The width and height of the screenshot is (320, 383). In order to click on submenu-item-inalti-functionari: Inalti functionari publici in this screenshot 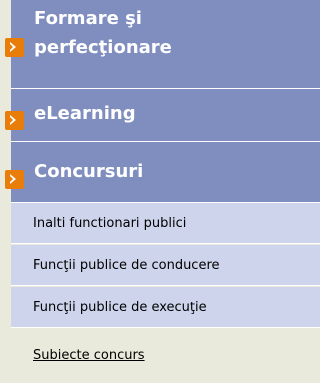, I will do `click(165, 223)`.